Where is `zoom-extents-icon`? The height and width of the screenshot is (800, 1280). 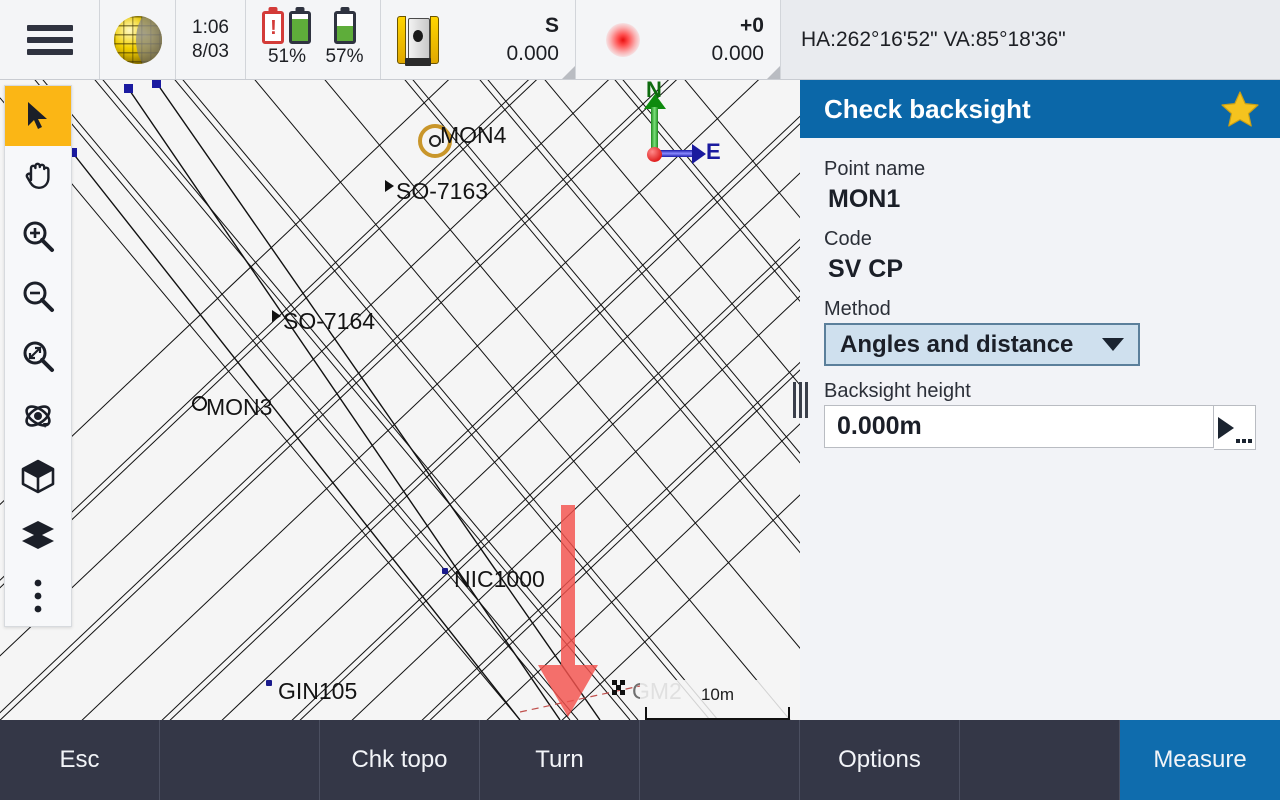
zoom-extents-icon is located at coordinates (38, 356).